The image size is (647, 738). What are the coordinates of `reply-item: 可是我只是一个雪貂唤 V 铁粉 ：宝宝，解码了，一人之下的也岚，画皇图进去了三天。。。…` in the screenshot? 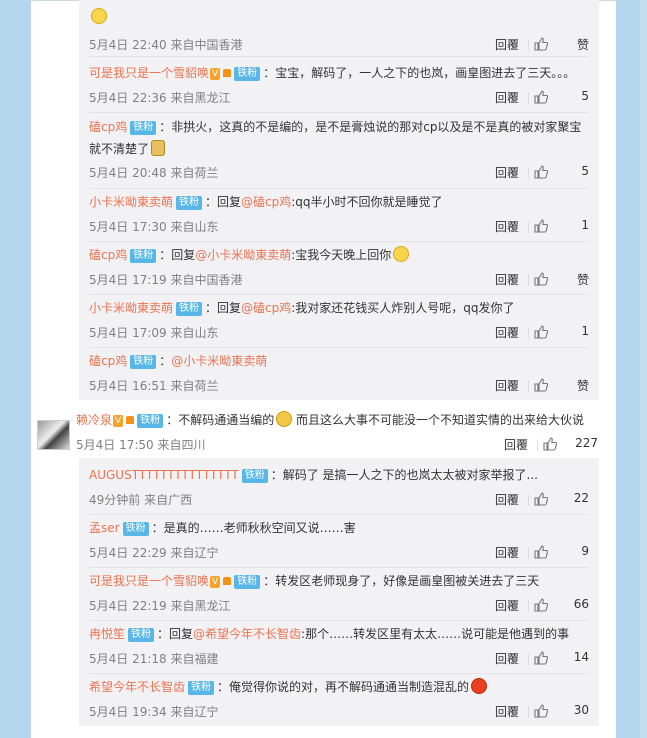 It's located at (339, 85).